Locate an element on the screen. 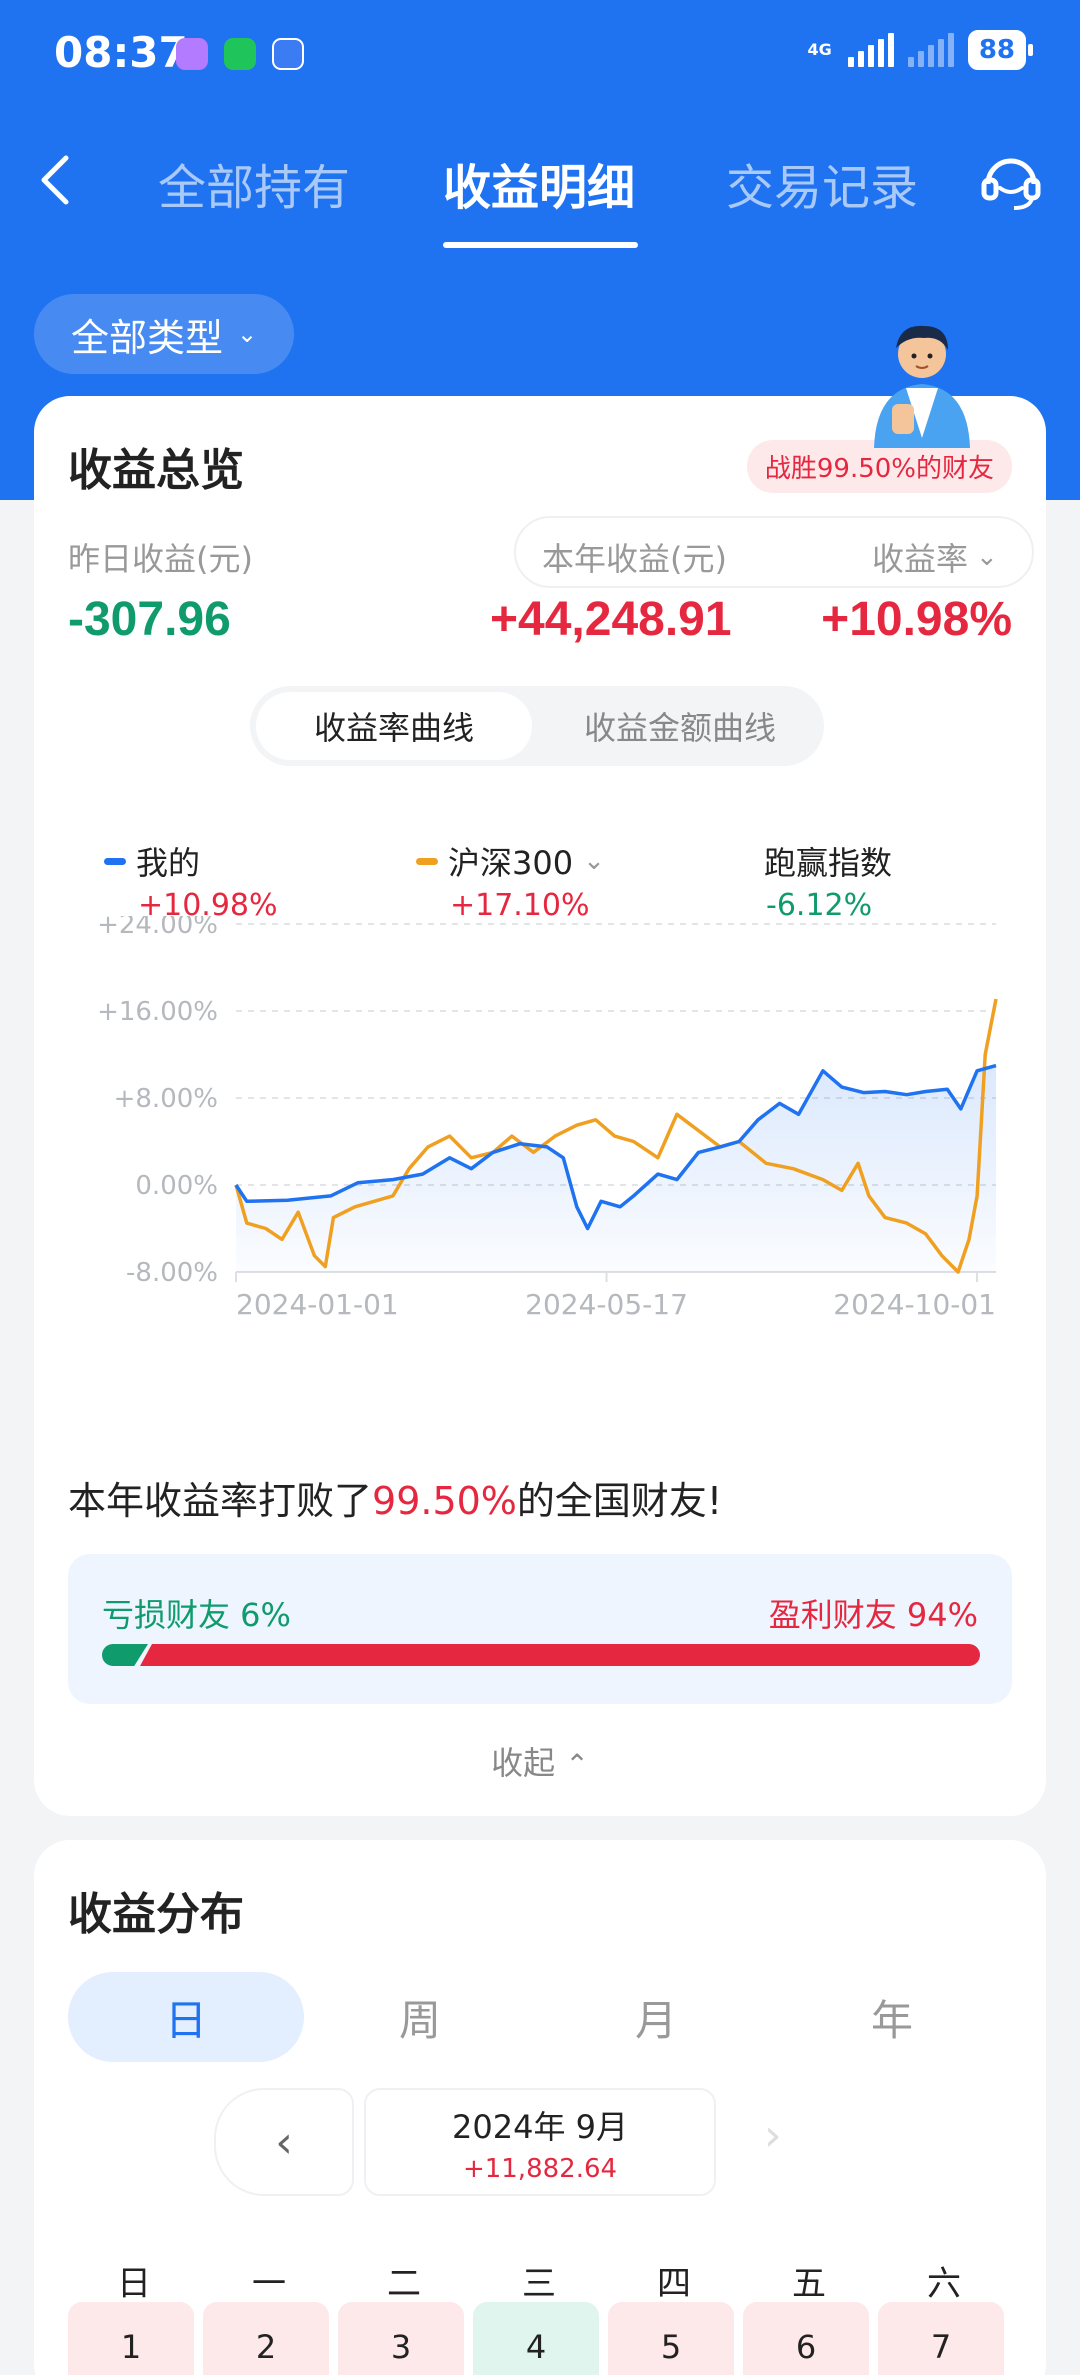 The image size is (1080, 2375). type-filter-label: 全部类型 is located at coordinates (146, 337).